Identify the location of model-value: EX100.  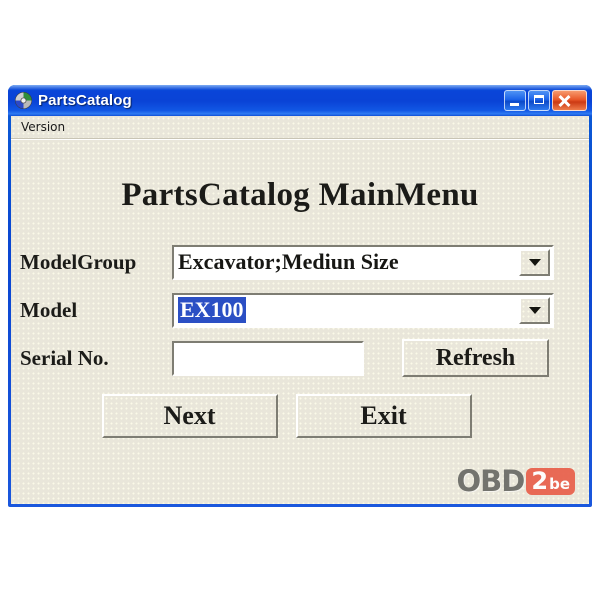
(212, 310).